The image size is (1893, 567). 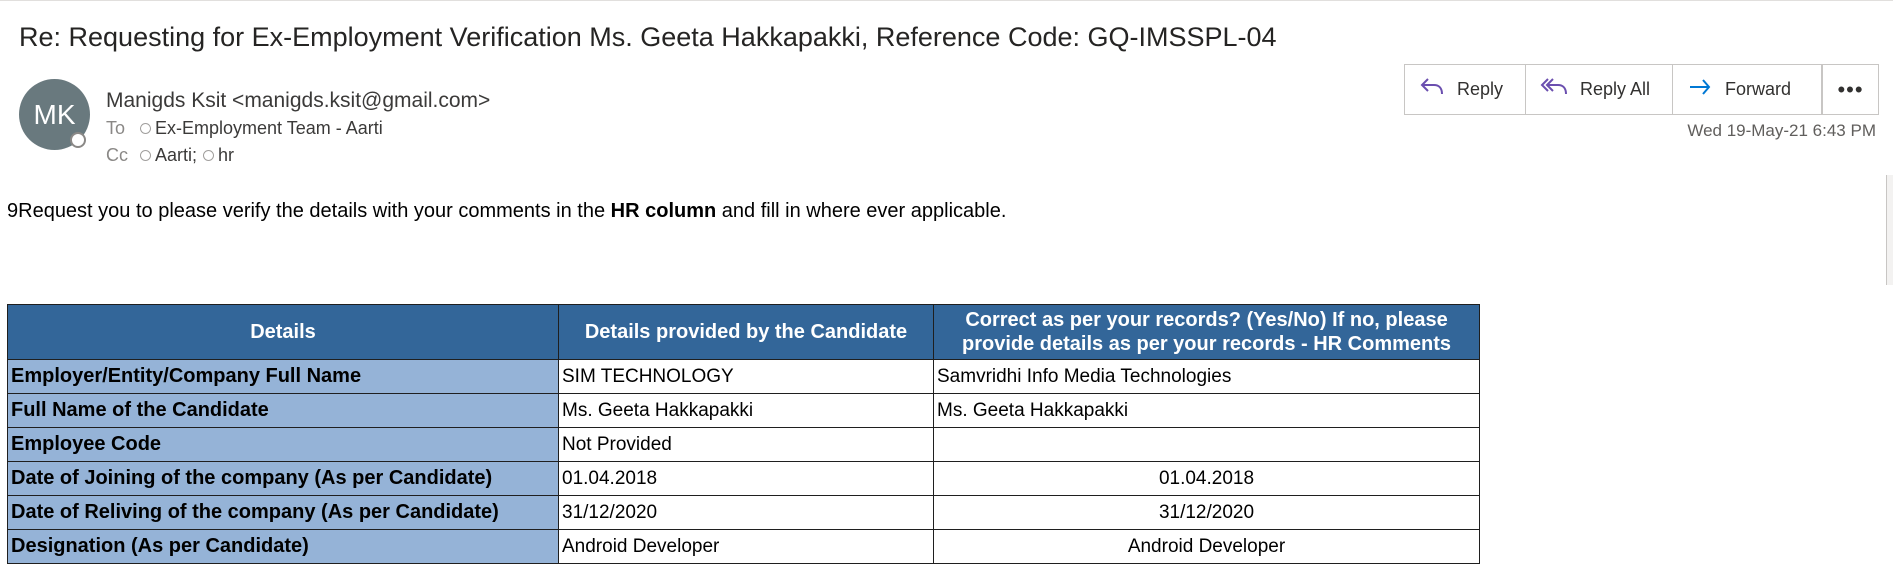 I want to click on reply-all-icon, so click(x=1560, y=89).